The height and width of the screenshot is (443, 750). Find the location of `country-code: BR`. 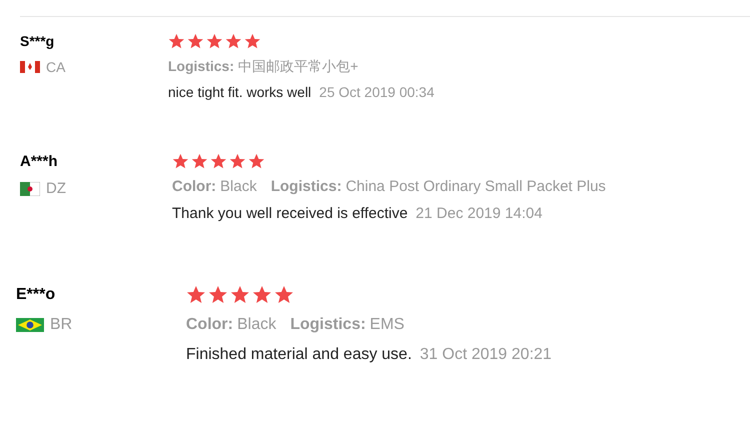

country-code: BR is located at coordinates (61, 325).